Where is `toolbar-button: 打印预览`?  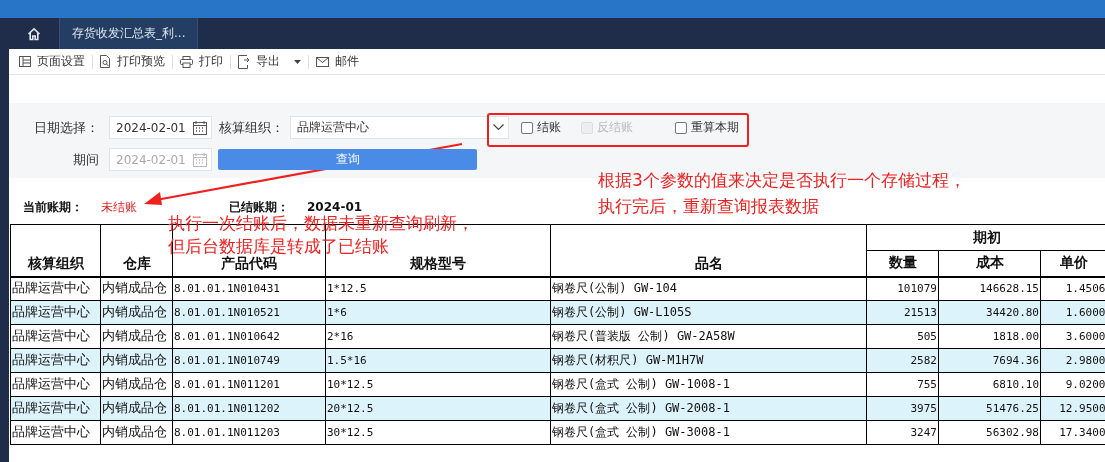
toolbar-button: 打印预览 is located at coordinates (132, 61).